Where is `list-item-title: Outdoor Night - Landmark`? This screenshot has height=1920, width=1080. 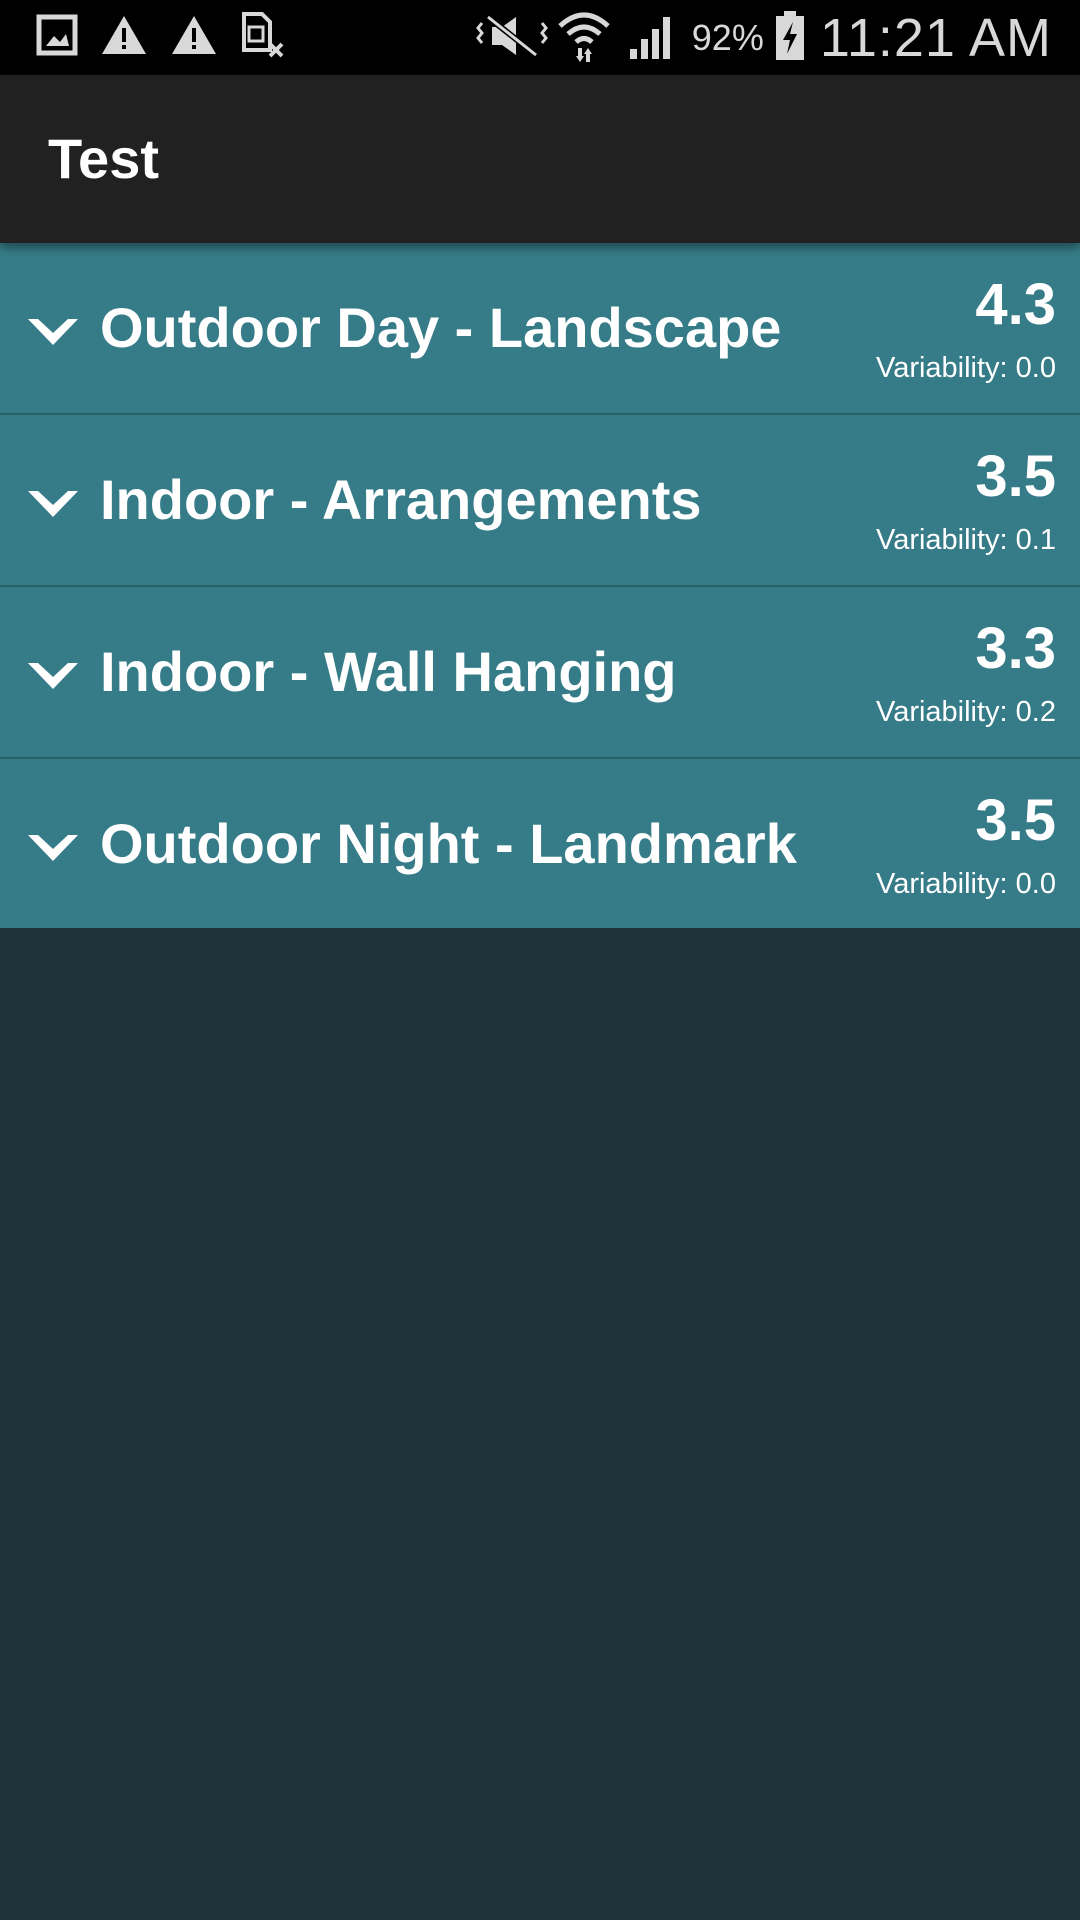 list-item-title: Outdoor Night - Landmark is located at coordinates (448, 843).